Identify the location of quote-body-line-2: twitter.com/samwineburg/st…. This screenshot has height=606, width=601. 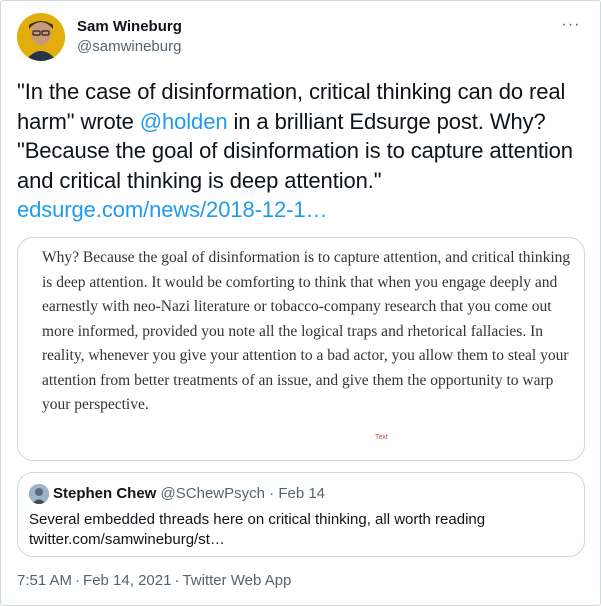
(127, 539).